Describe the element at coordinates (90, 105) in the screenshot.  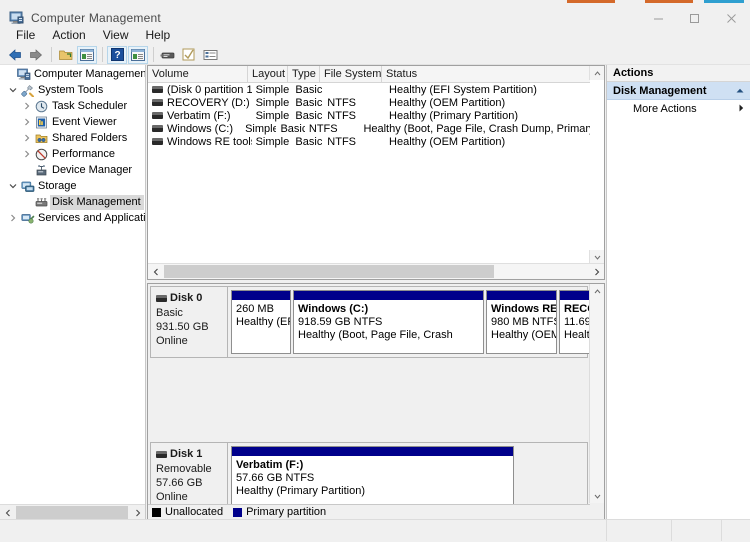
I see `tree-item-label: Task Scheduler` at that location.